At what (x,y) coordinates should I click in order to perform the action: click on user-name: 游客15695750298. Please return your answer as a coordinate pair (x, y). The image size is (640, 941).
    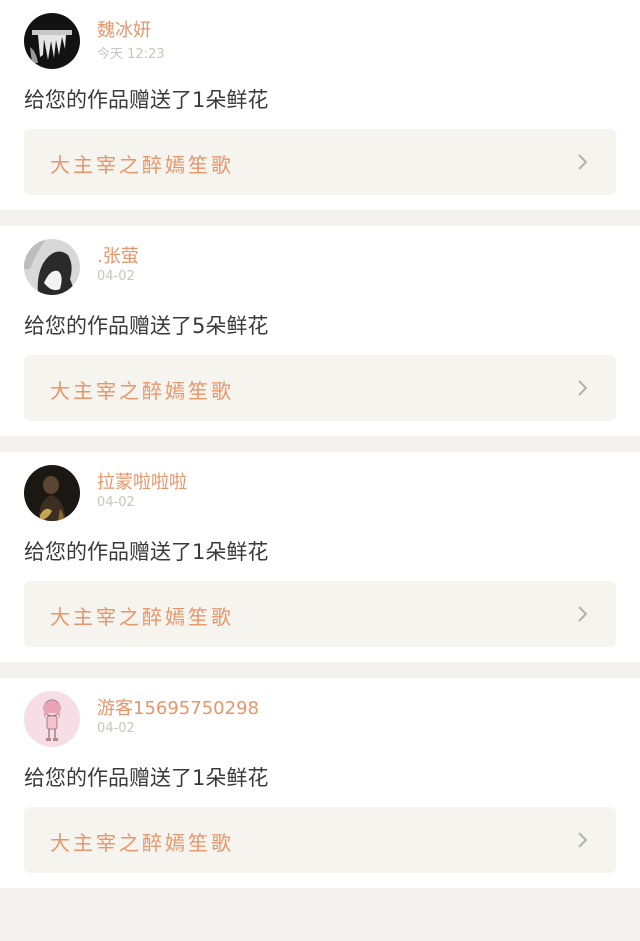
    Looking at the image, I should click on (178, 707).